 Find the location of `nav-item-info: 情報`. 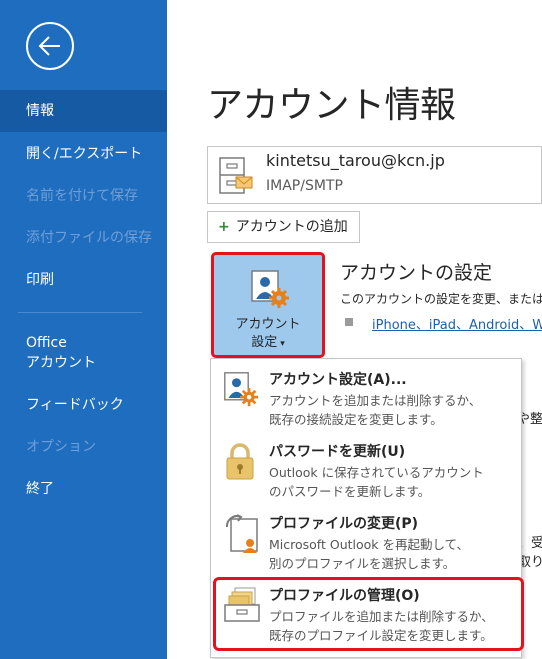

nav-item-info: 情報 is located at coordinates (83, 111).